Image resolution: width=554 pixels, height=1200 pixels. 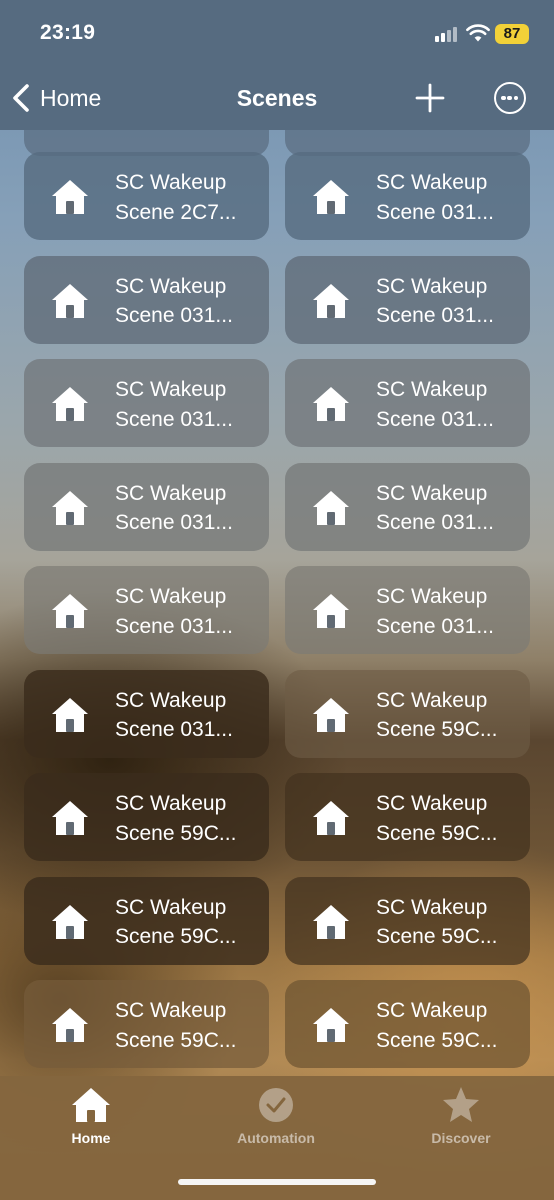 What do you see at coordinates (68, 32) in the screenshot?
I see `status-time: 23:19` at bounding box center [68, 32].